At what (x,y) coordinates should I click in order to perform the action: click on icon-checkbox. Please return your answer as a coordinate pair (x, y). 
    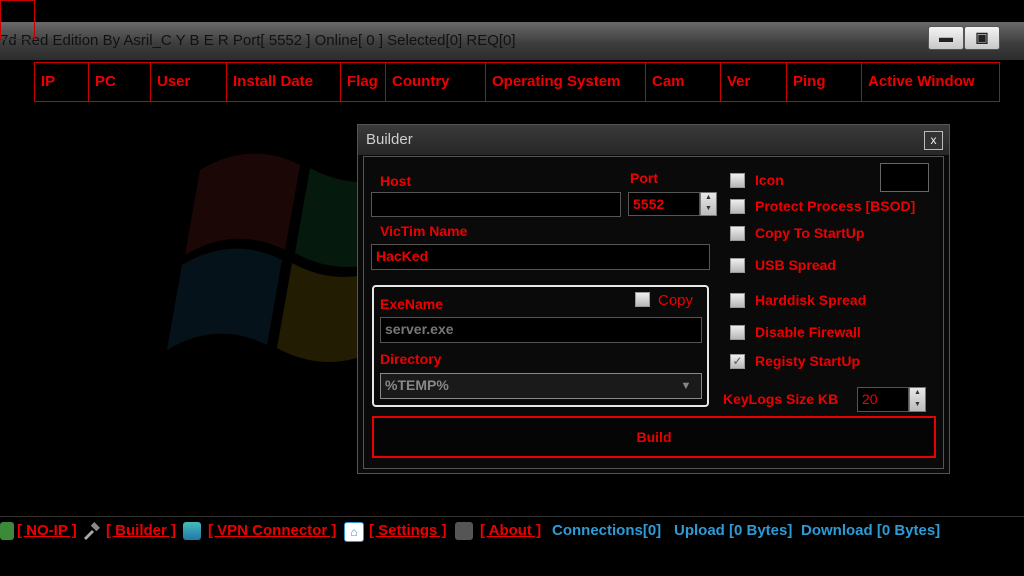
    Looking at the image, I should click on (737, 180).